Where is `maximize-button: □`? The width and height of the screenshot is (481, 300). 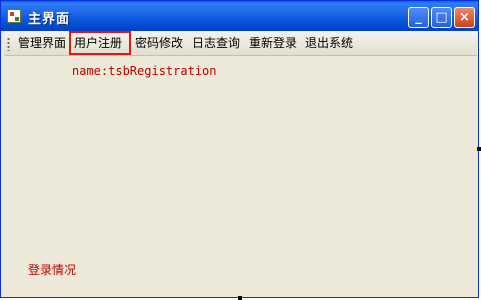
maximize-button: □ is located at coordinates (441, 17).